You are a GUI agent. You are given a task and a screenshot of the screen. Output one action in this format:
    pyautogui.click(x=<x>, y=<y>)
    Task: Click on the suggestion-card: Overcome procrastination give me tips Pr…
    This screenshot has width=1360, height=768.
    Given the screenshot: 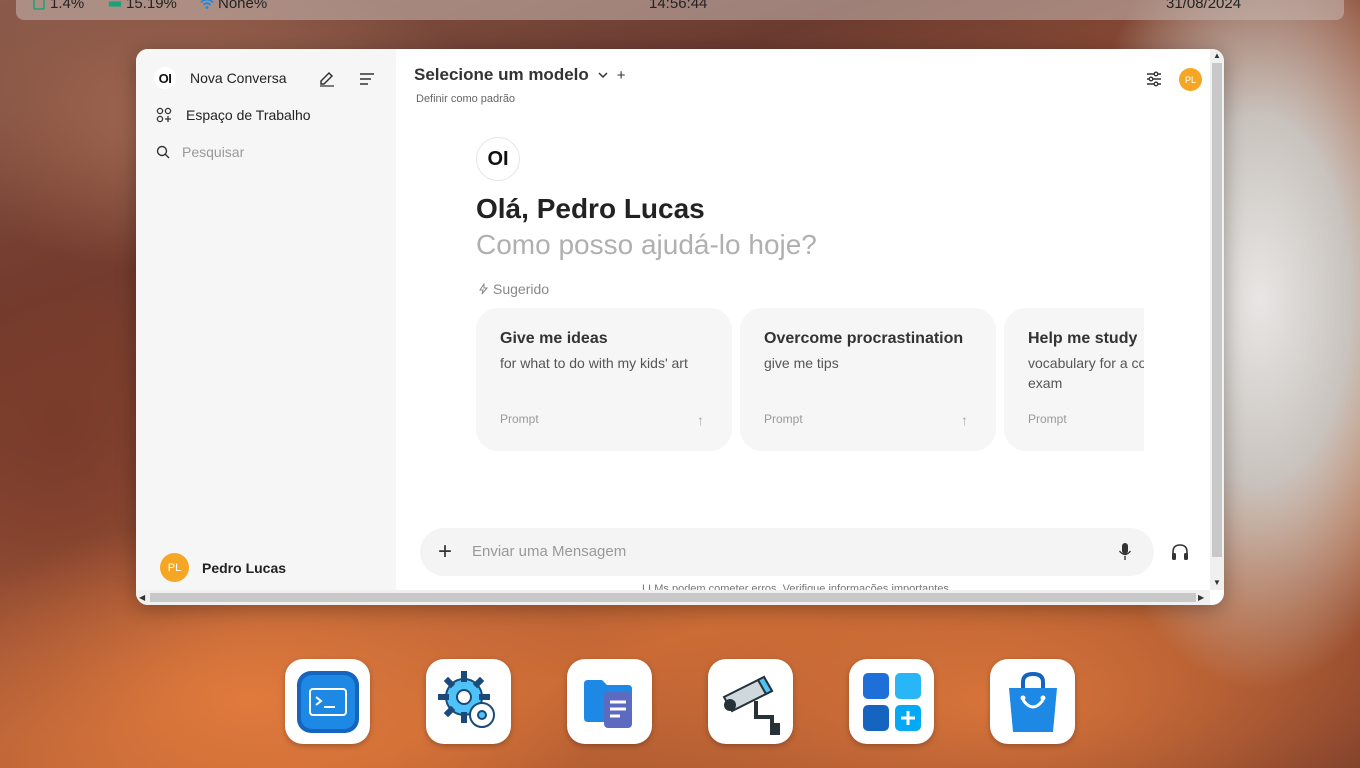 What is the action you would take?
    pyautogui.click(x=868, y=379)
    